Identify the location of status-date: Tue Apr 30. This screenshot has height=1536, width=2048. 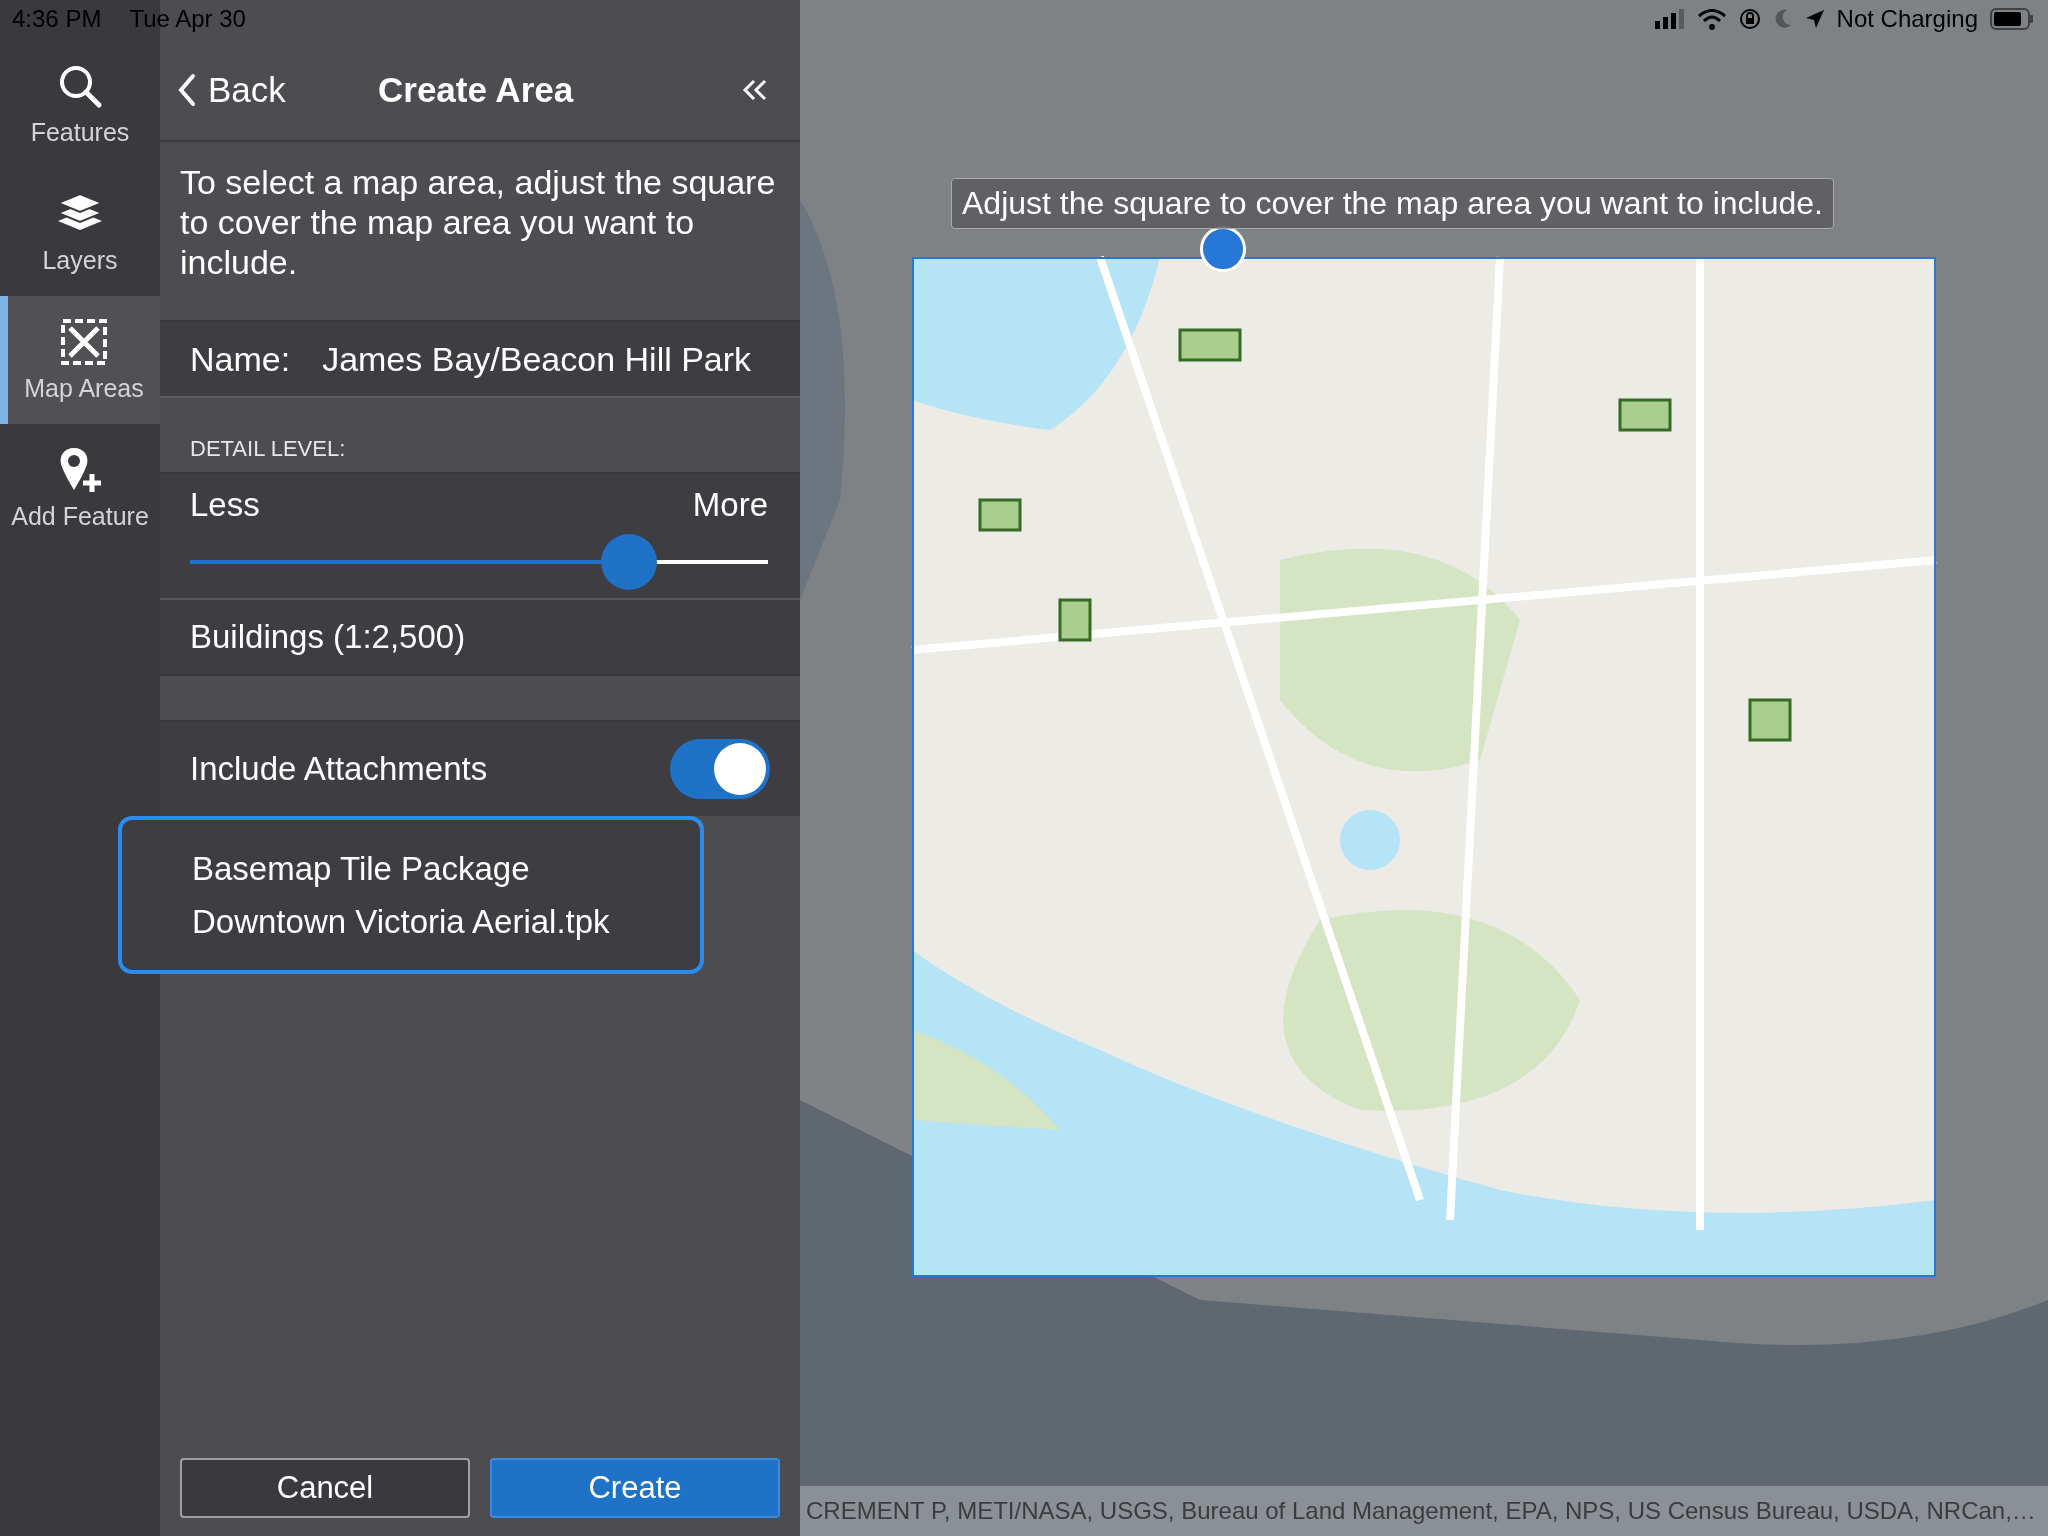
(187, 19).